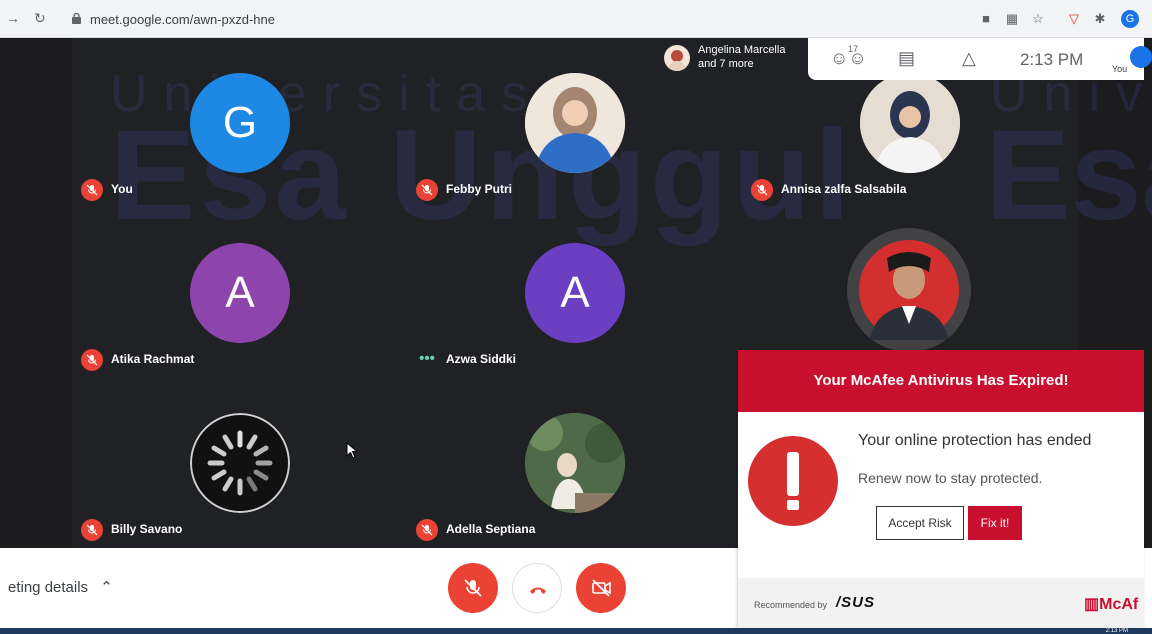  I want to click on activities-icon: △, so click(969, 58).